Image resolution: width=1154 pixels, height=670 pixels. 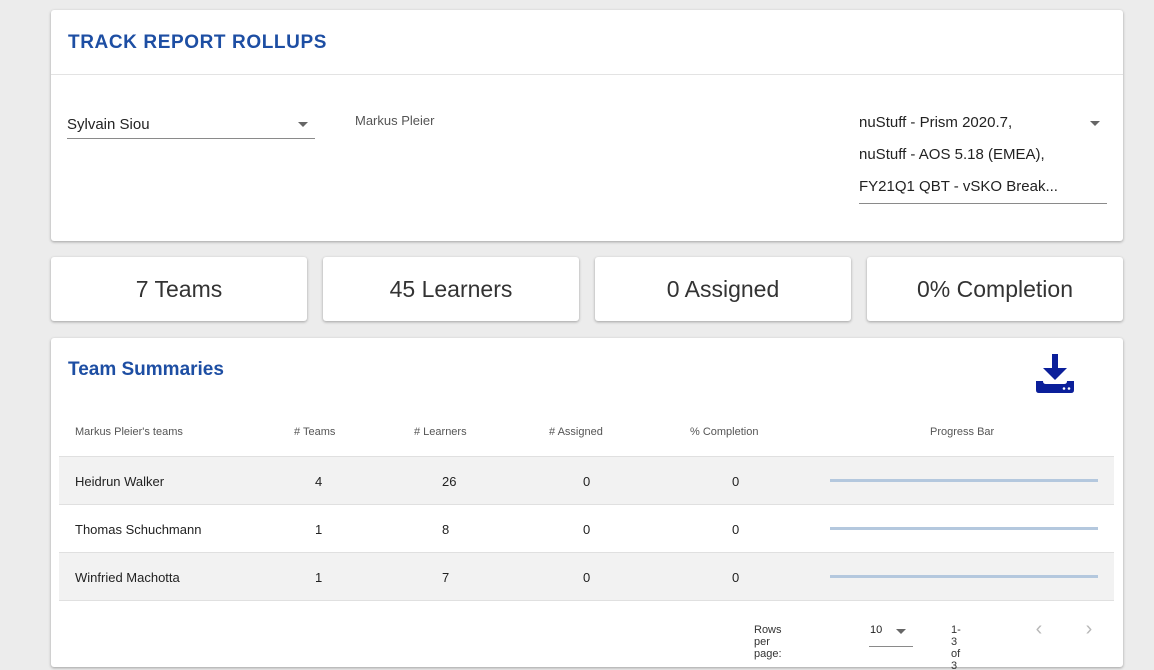 I want to click on stat-learners-value: 45 Learners, so click(x=451, y=288).